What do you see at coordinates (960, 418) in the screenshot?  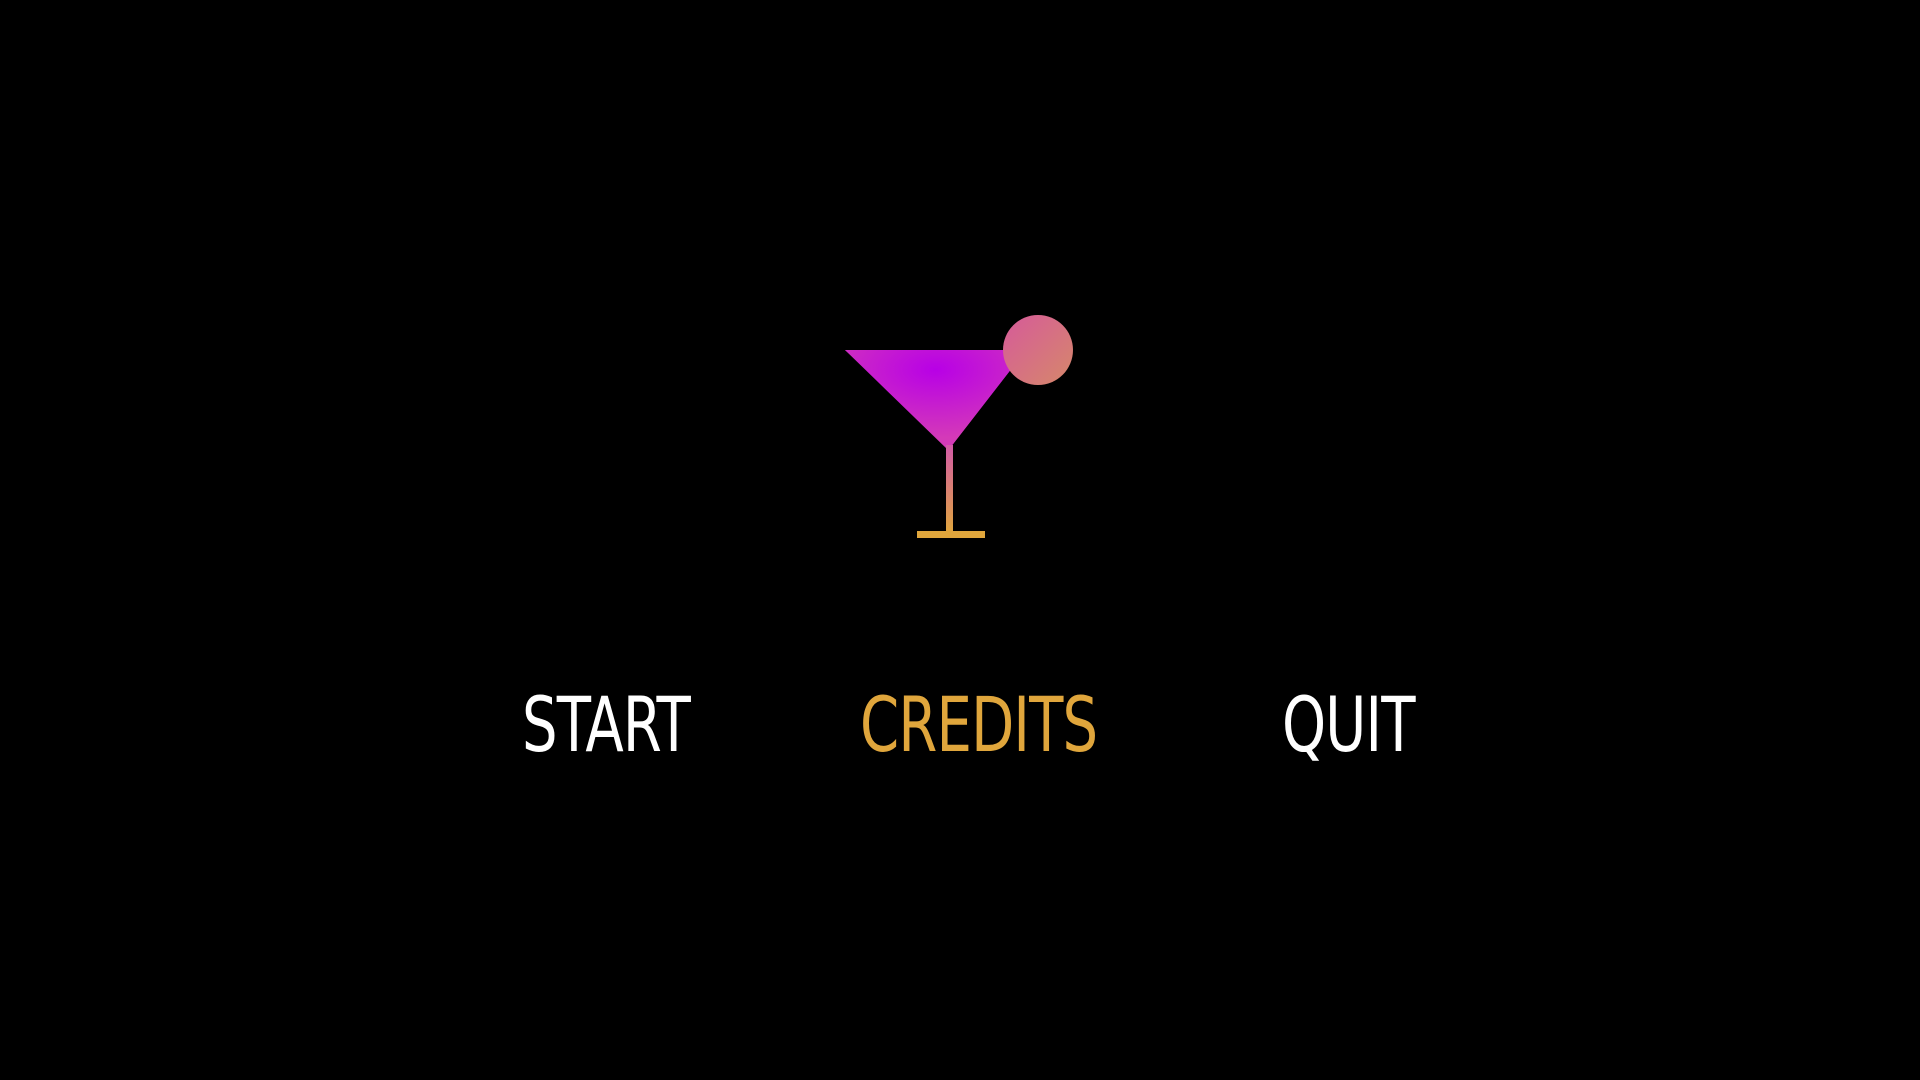 I see `cocktail-glass-icon` at bounding box center [960, 418].